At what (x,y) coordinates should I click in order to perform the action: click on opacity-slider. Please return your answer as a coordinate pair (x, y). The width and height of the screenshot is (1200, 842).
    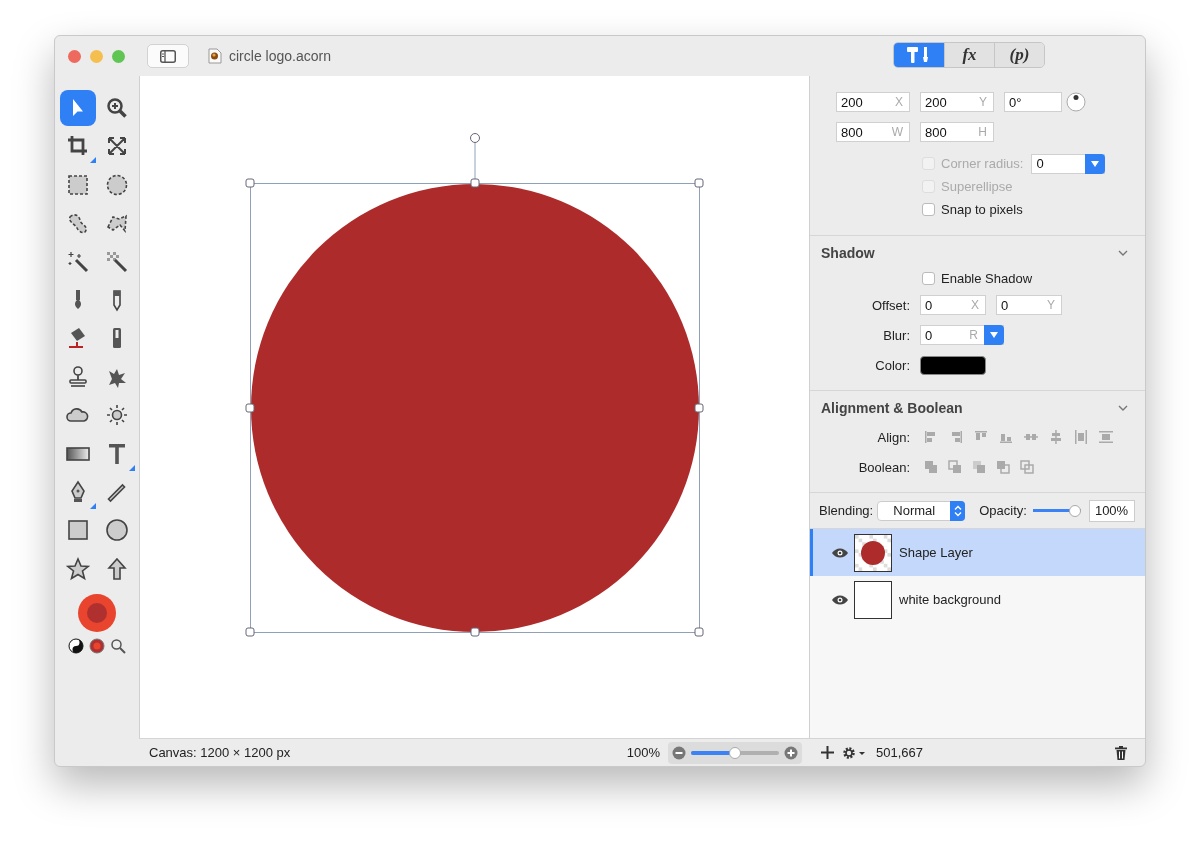
    Looking at the image, I should click on (1056, 510).